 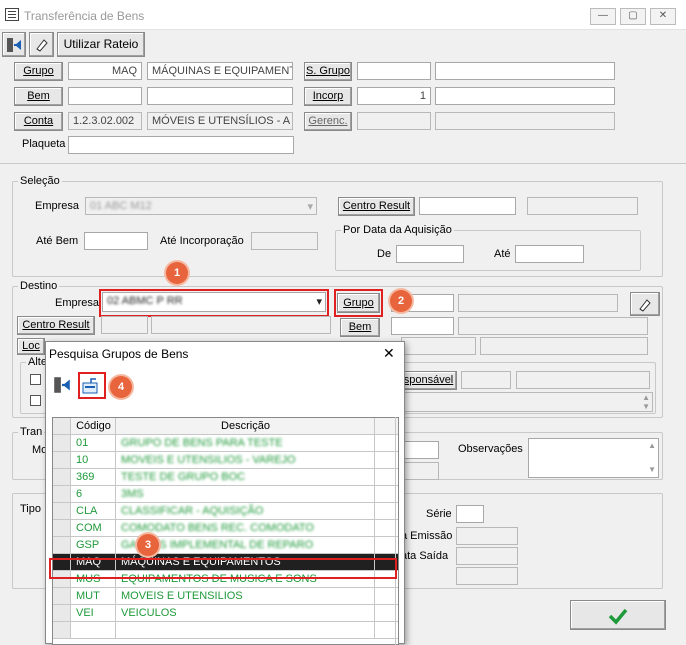 I want to click on row-descricao: CLASSIFICAR - AQUISIÇÃO, so click(x=246, y=511).